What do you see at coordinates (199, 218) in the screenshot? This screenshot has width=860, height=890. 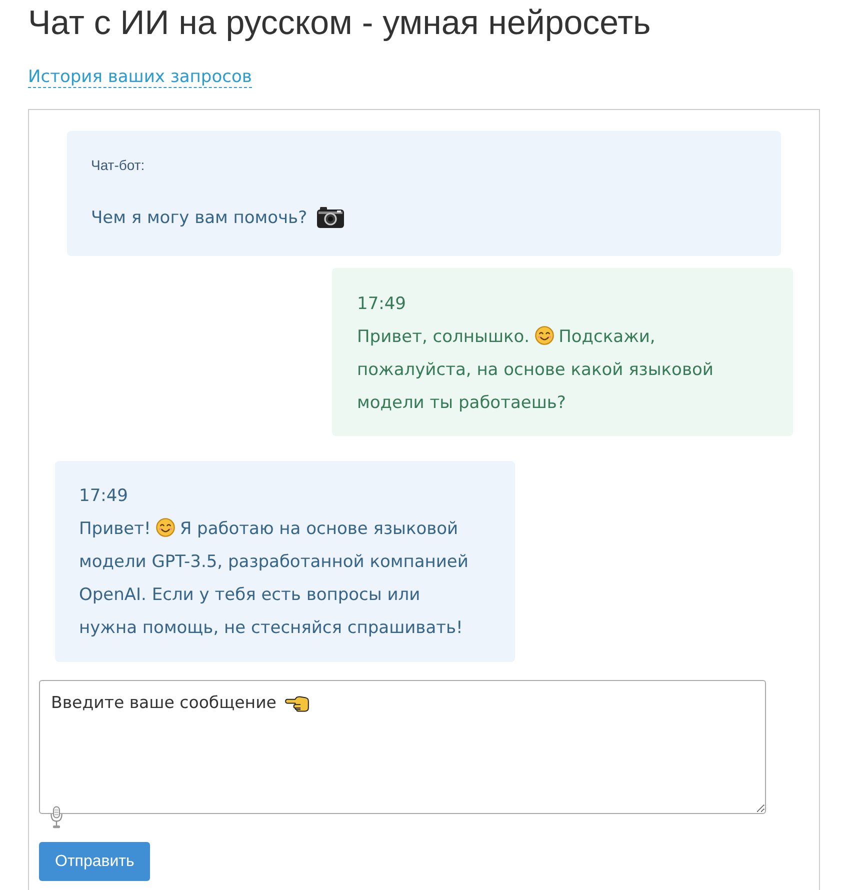 I see `message-text: Чем я могу вам помочь?` at bounding box center [199, 218].